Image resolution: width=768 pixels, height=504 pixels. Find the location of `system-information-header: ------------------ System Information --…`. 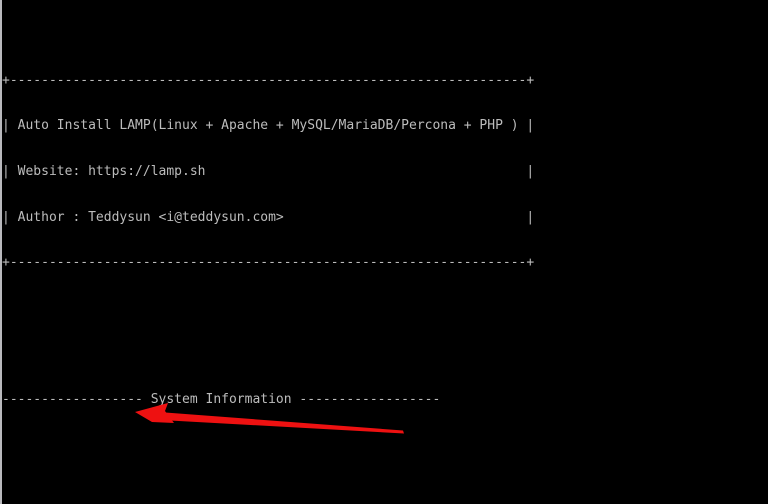

system-information-header: ------------------ System Information --… is located at coordinates (221, 399).